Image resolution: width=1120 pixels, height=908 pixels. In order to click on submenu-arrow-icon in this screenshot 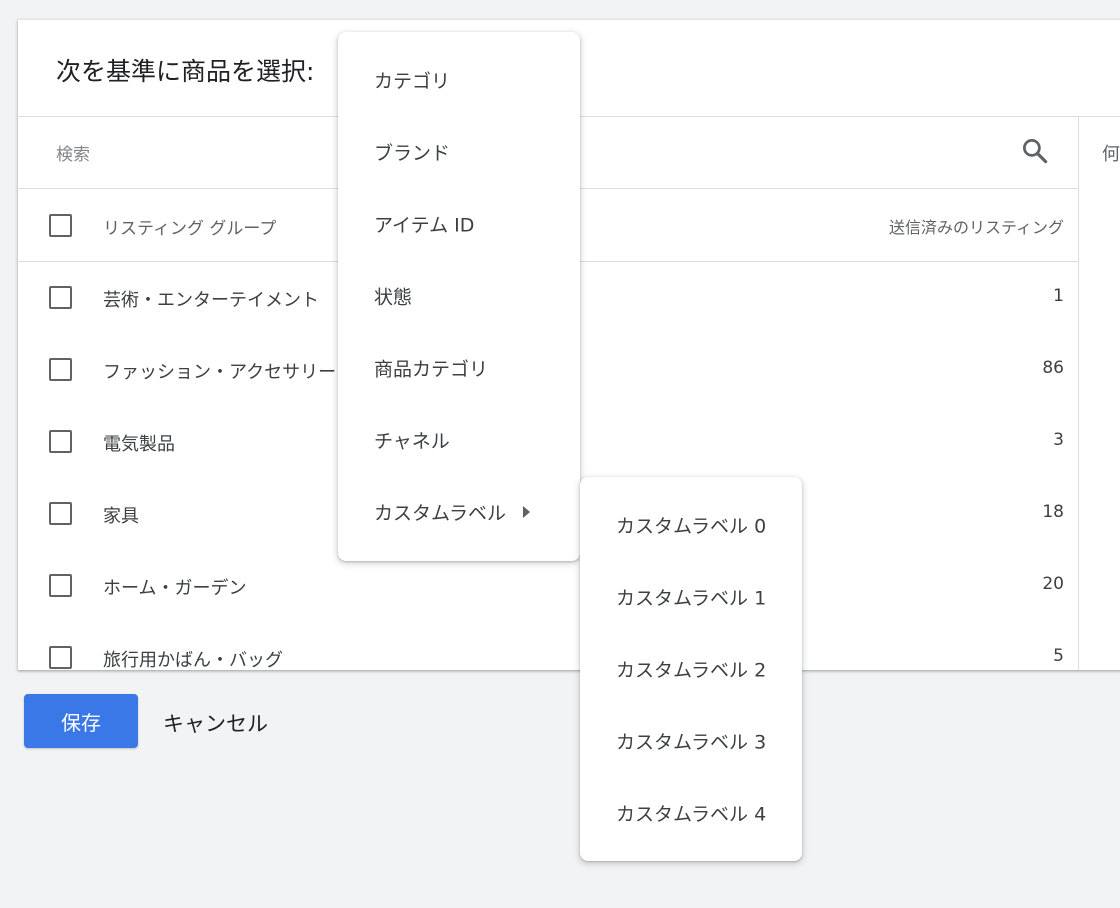, I will do `click(526, 512)`.